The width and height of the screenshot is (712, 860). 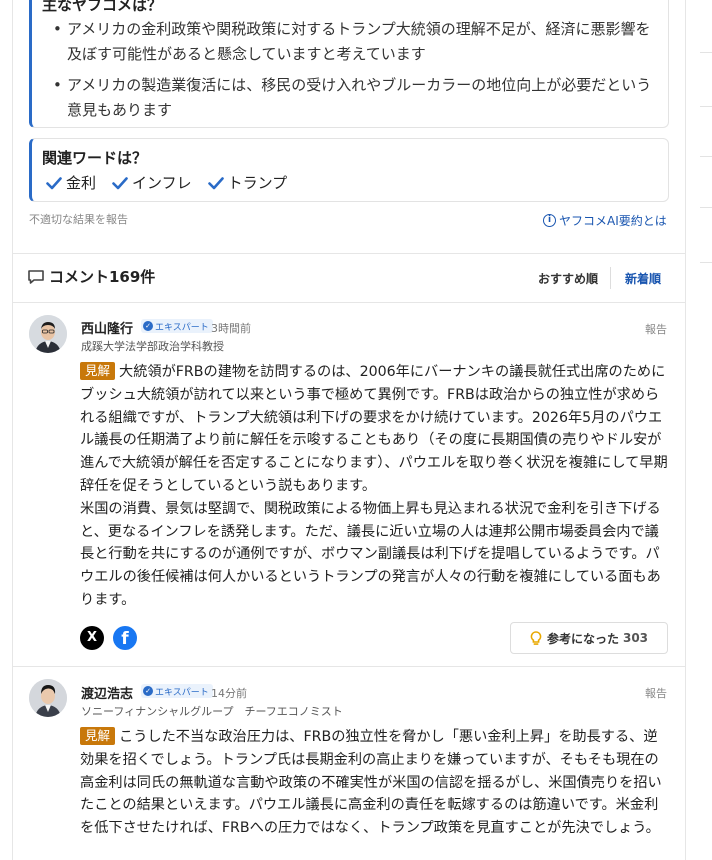 I want to click on related-word: インフレ, so click(x=152, y=182).